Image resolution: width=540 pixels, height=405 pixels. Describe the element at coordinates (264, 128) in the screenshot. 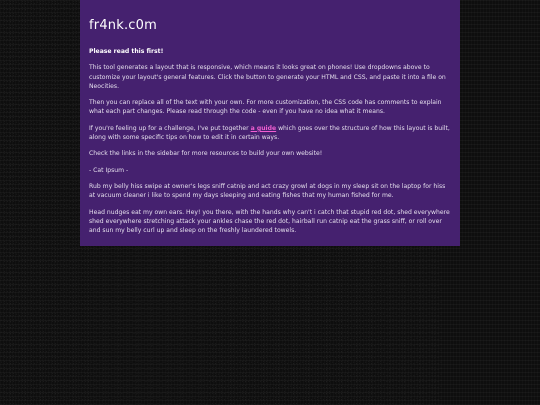

I see `guide-link: a guide` at that location.